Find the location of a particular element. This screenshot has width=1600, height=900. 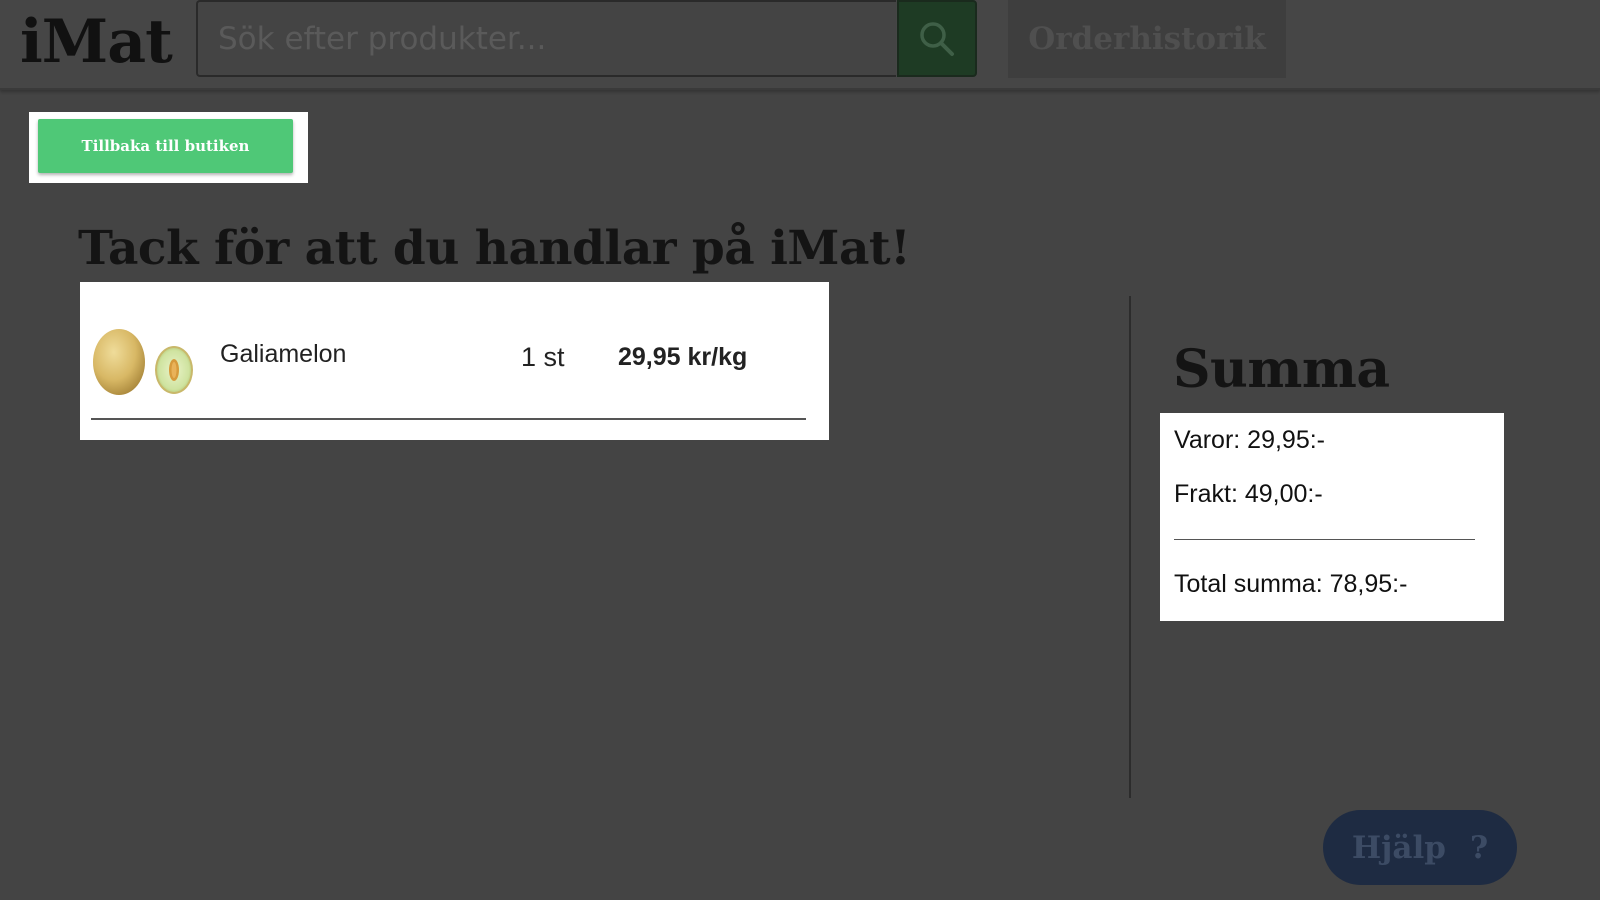

search-icon is located at coordinates (937, 38).